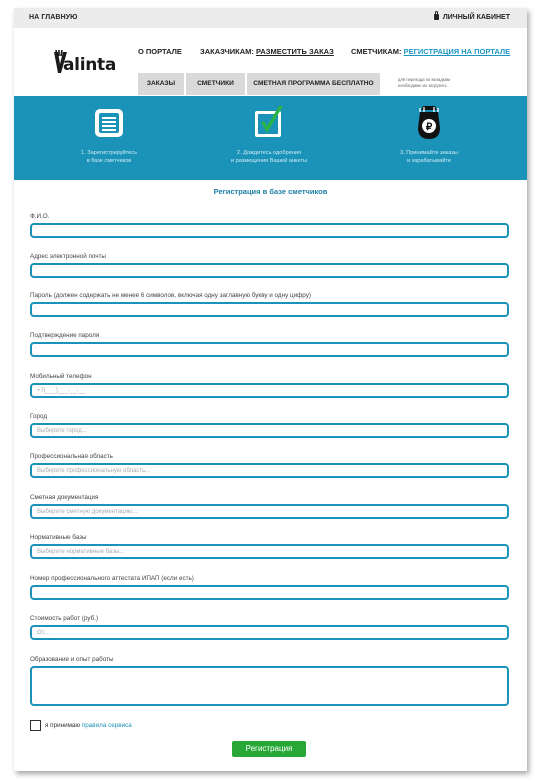 The width and height of the screenshot is (542, 781). Describe the element at coordinates (162, 84) in the screenshot. I see `tab-orders: ЗАКАЗЫ` at that location.